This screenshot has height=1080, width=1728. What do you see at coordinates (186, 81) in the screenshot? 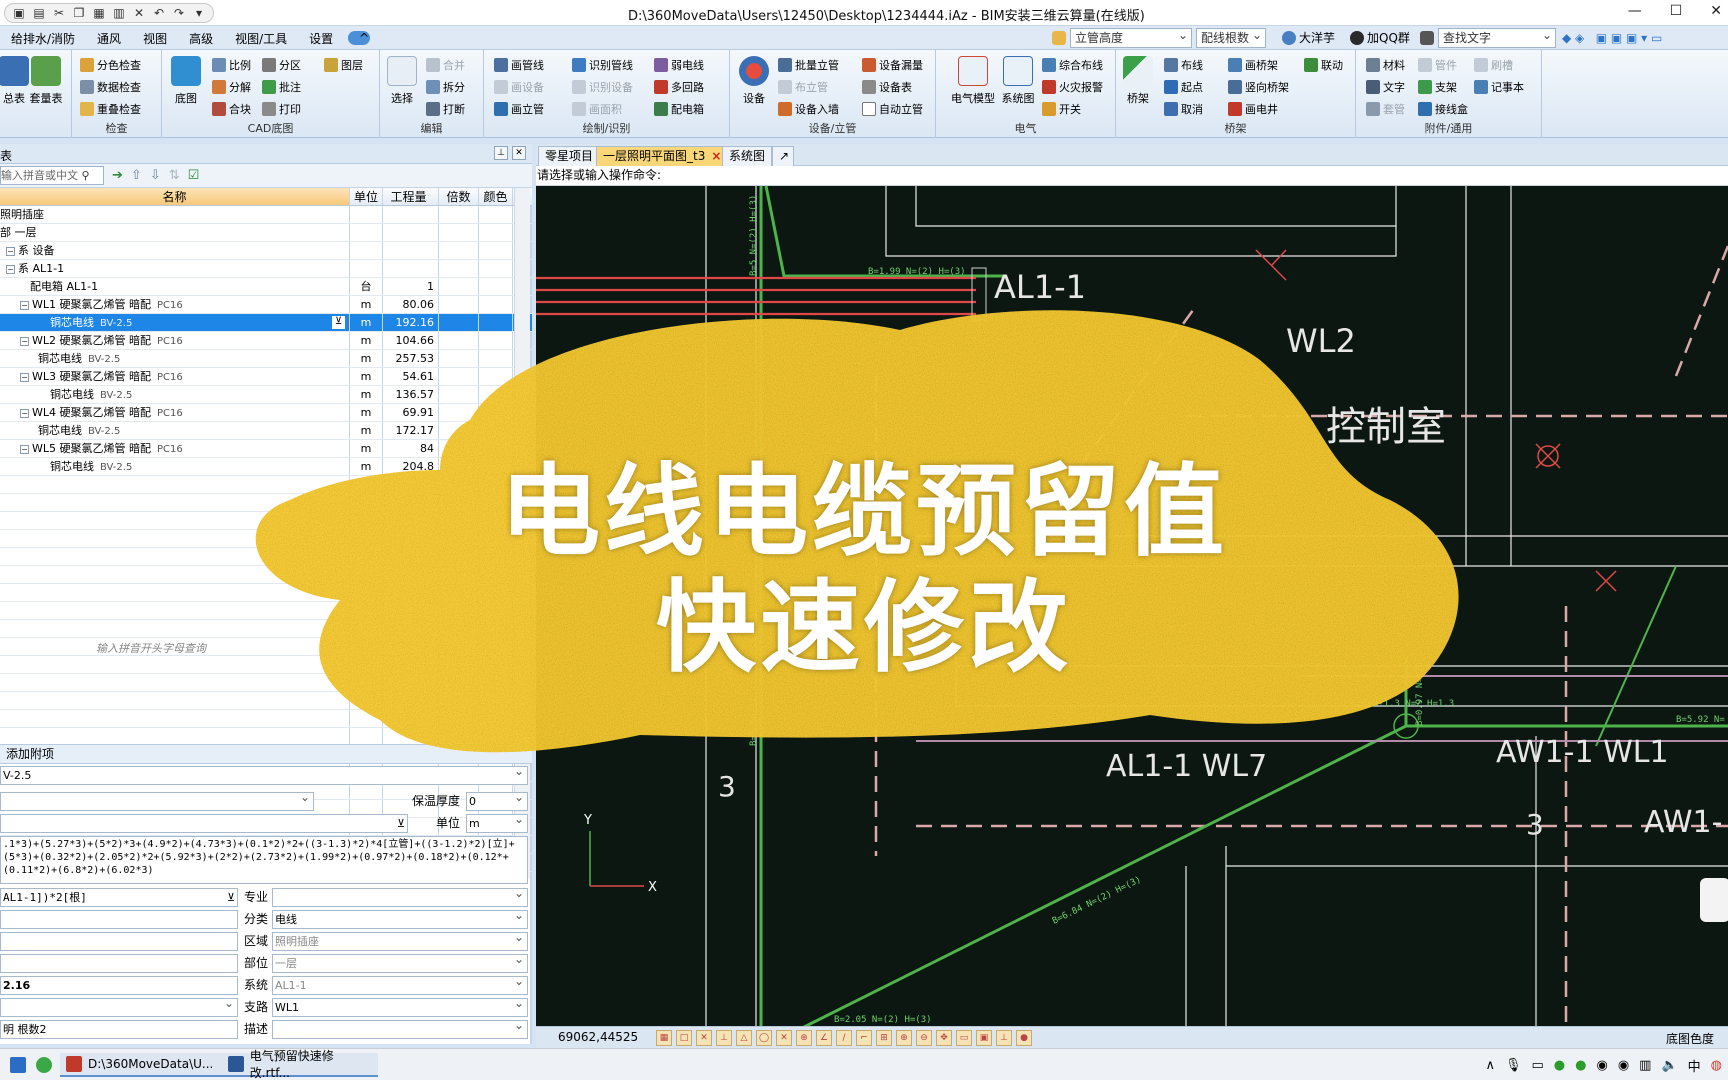
I see `base-drawing-button: 底图` at bounding box center [186, 81].